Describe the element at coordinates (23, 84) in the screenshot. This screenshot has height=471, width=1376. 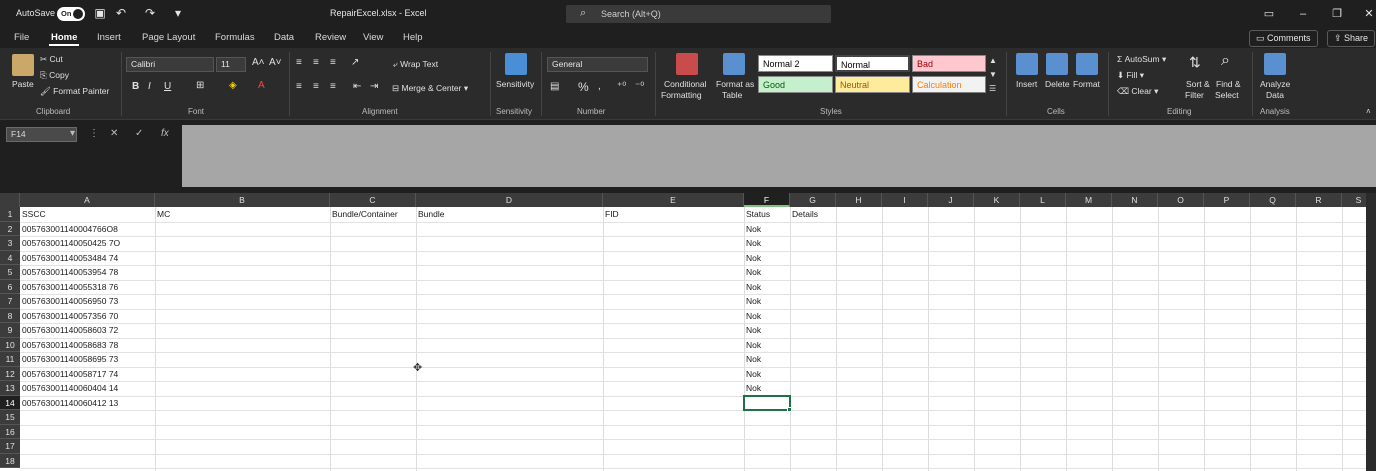
I see `paste-button: Paste` at that location.